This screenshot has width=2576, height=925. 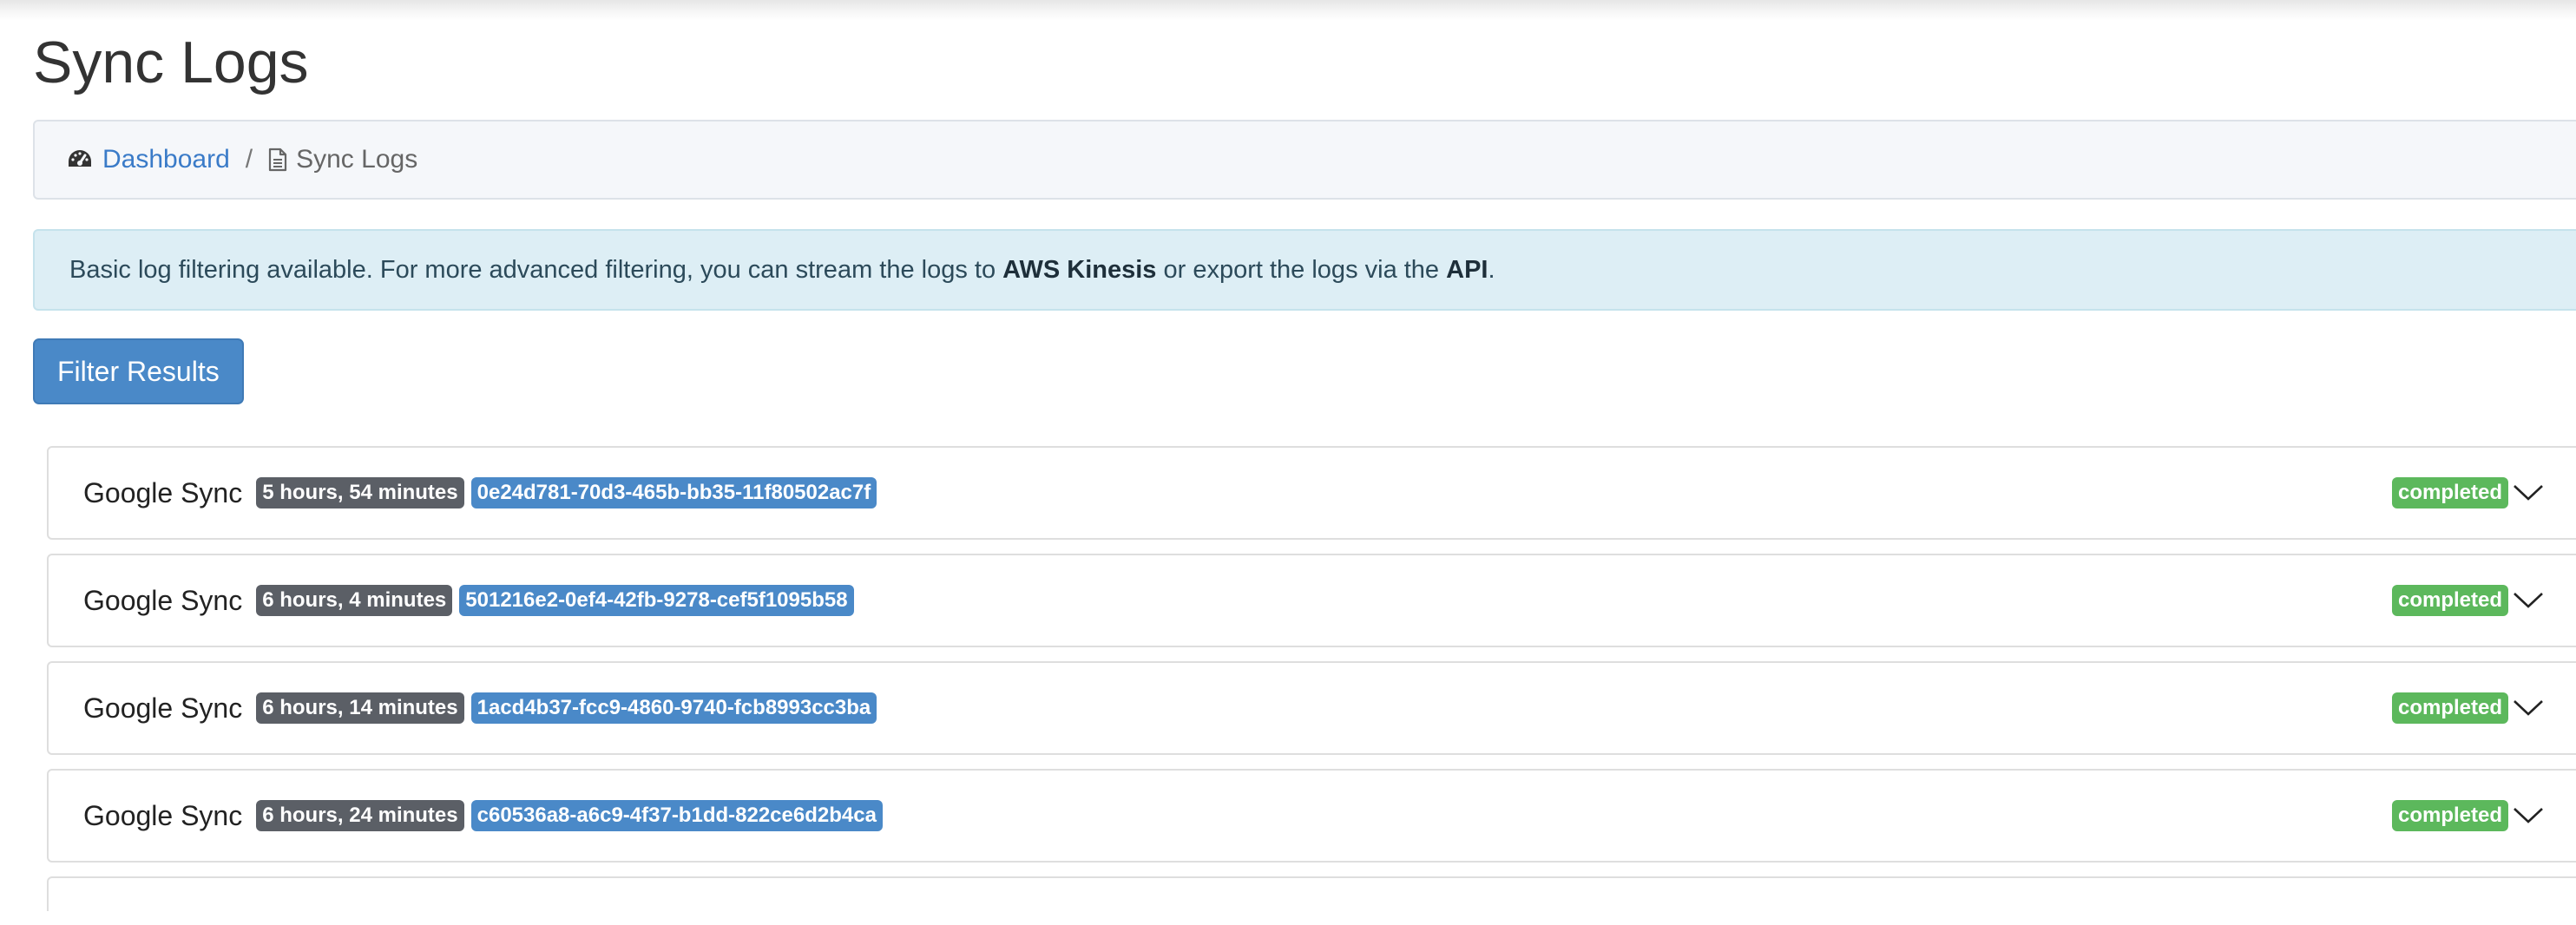 What do you see at coordinates (1079, 269) in the screenshot?
I see `aws-kinesis-text: AWS Kinesis` at bounding box center [1079, 269].